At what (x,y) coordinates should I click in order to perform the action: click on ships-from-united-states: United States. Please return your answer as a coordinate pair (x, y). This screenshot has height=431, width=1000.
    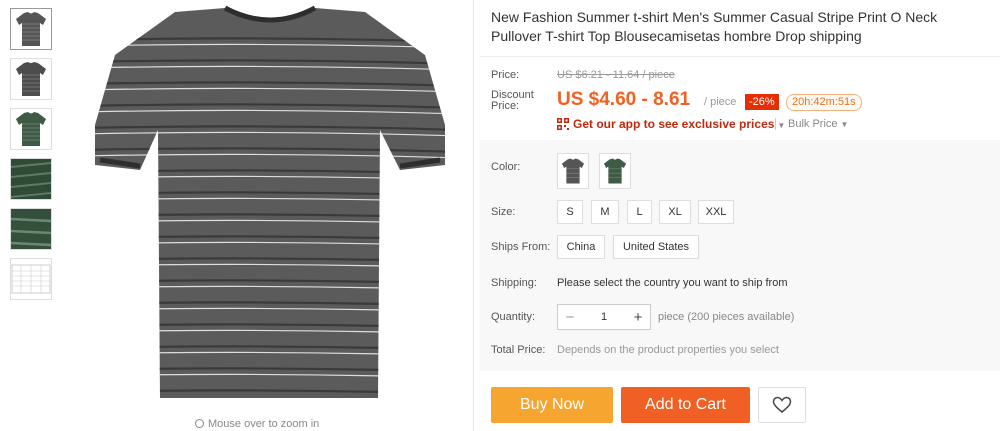
    Looking at the image, I should click on (656, 247).